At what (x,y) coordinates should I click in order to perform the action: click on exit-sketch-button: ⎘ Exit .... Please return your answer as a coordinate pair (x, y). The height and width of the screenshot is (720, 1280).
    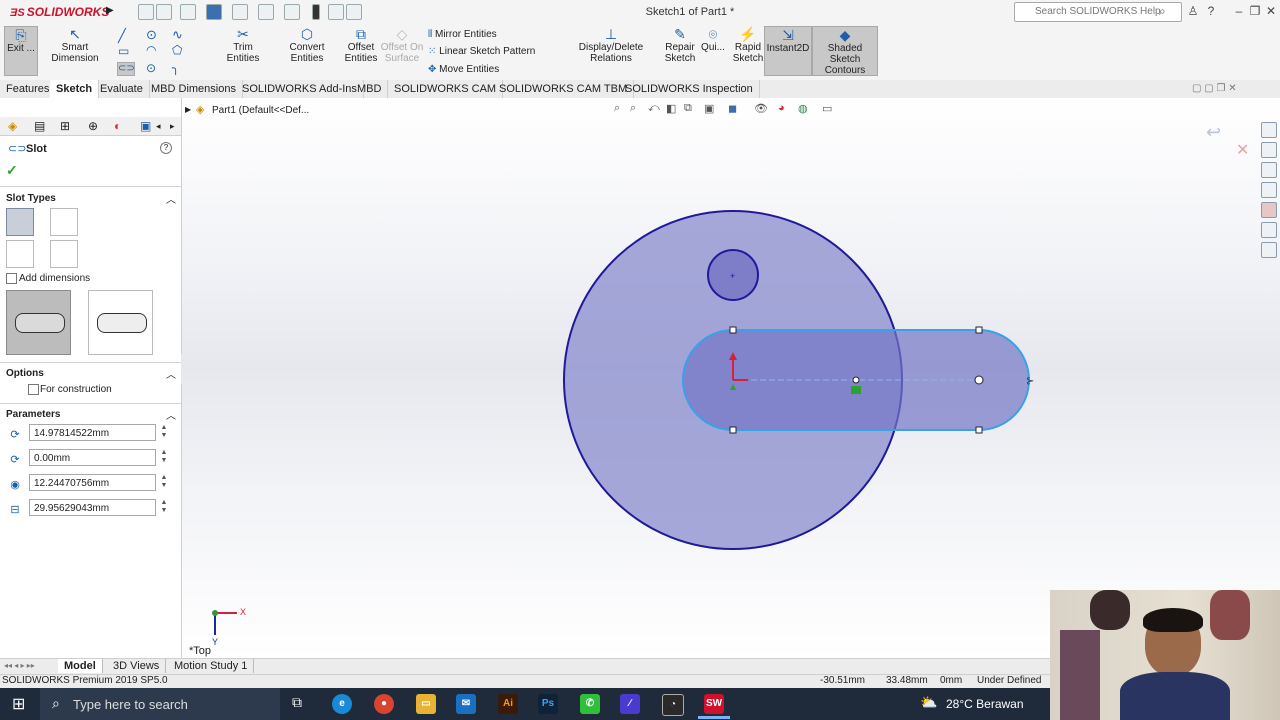
    Looking at the image, I should click on (21, 51).